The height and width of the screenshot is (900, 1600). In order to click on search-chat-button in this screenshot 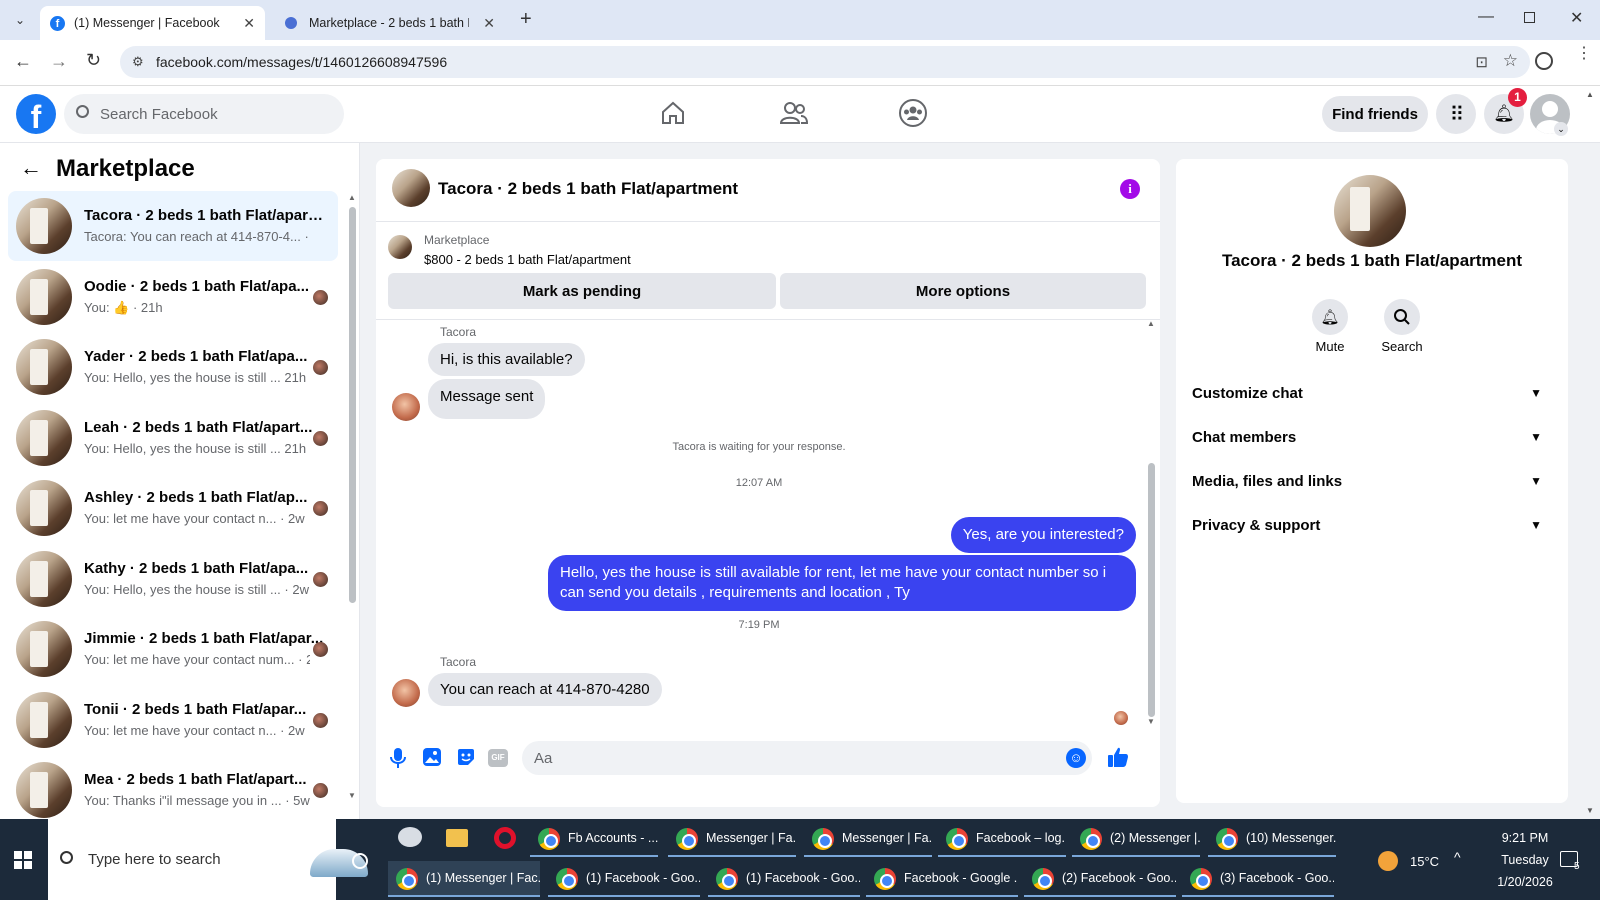, I will do `click(1402, 317)`.